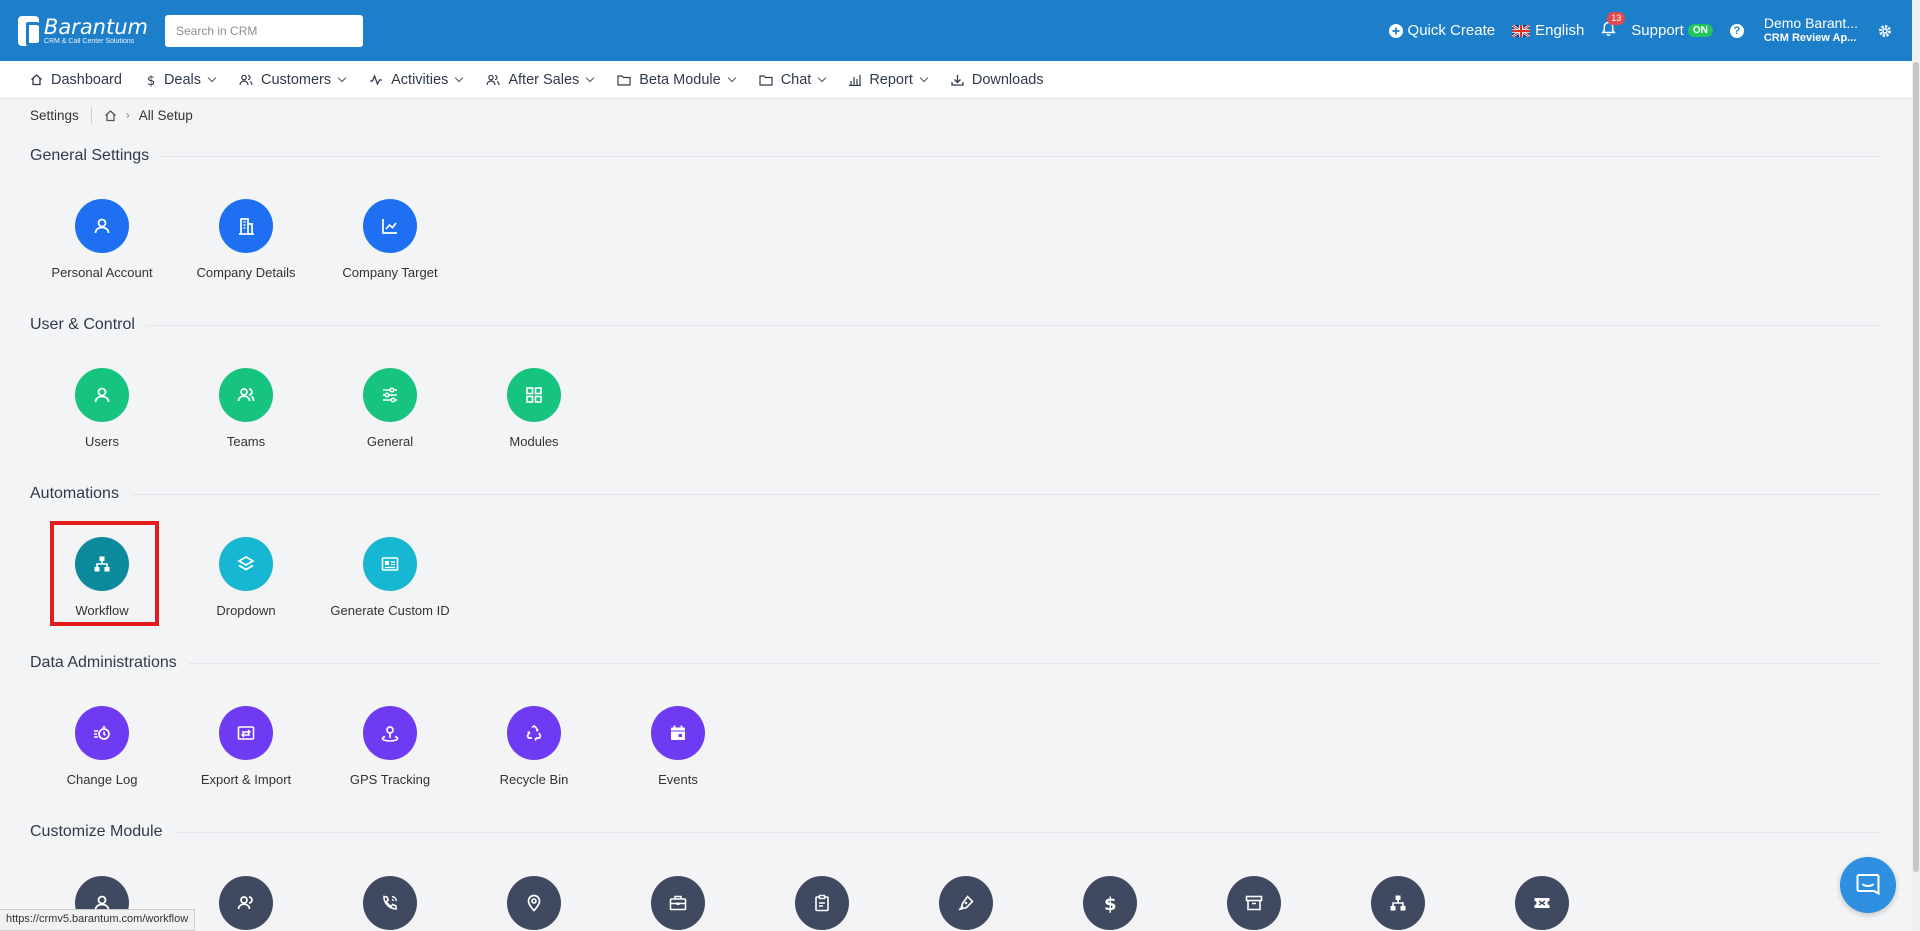 This screenshot has height=931, width=1920. I want to click on archive-icon, so click(1254, 903).